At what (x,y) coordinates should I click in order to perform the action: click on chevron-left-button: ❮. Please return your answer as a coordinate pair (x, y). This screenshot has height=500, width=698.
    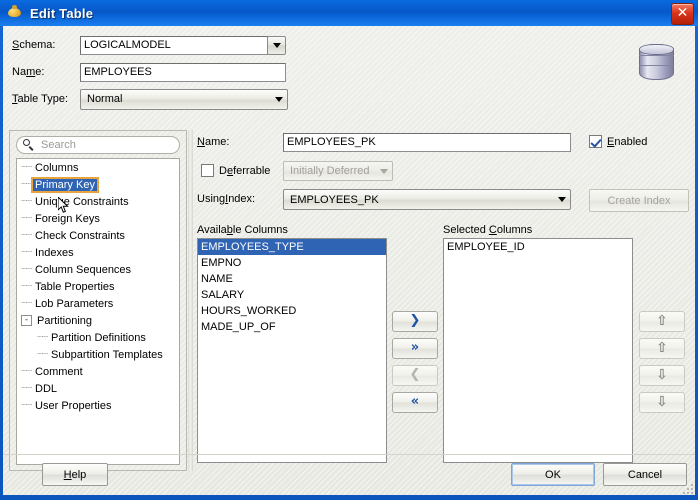
    Looking at the image, I should click on (415, 375).